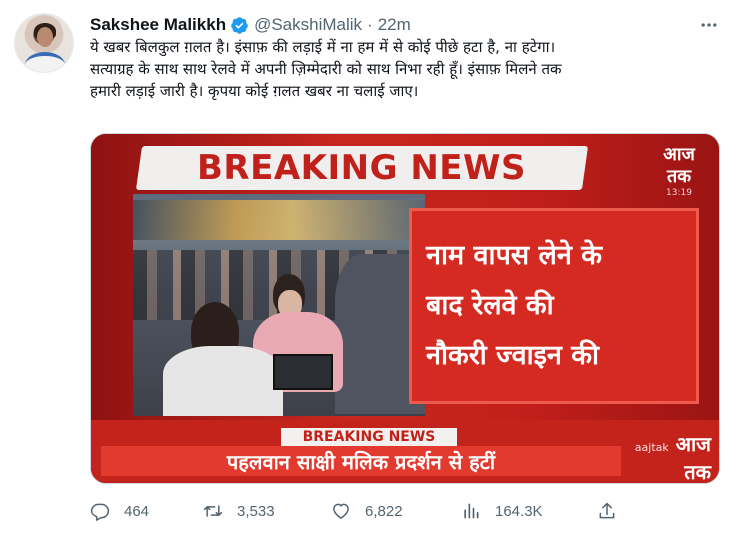 This screenshot has height=537, width=740. What do you see at coordinates (158, 25) in the screenshot?
I see `author-name: Sakshee Malikkh` at bounding box center [158, 25].